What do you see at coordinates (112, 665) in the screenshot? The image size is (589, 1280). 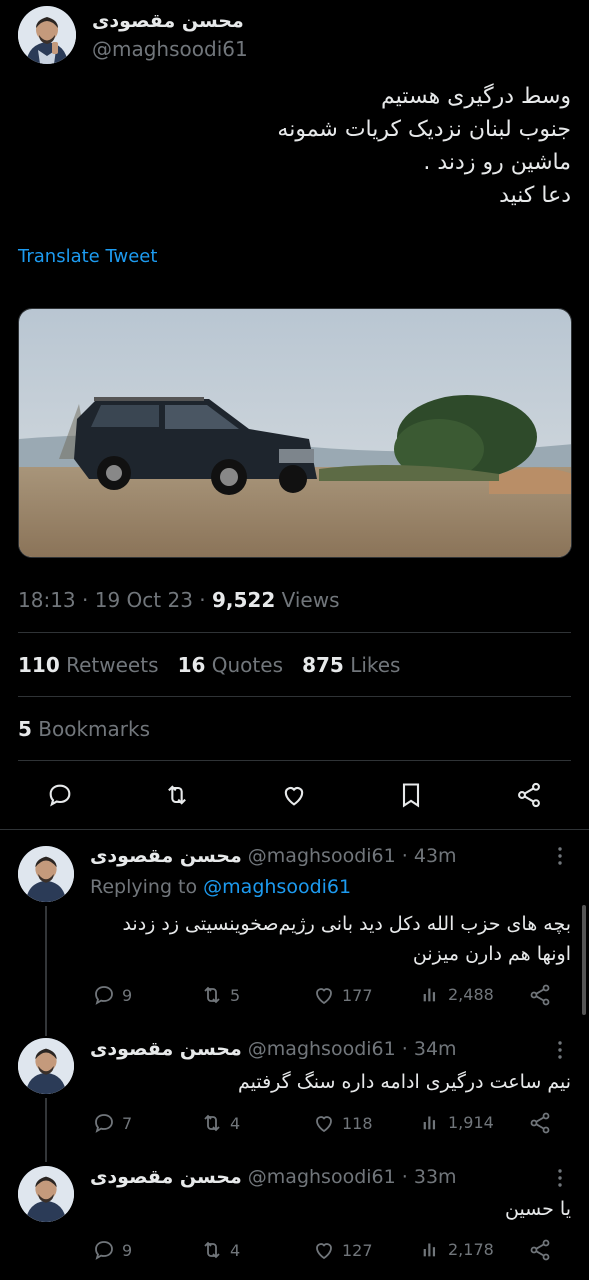 I see `retweets-label: Retweets` at bounding box center [112, 665].